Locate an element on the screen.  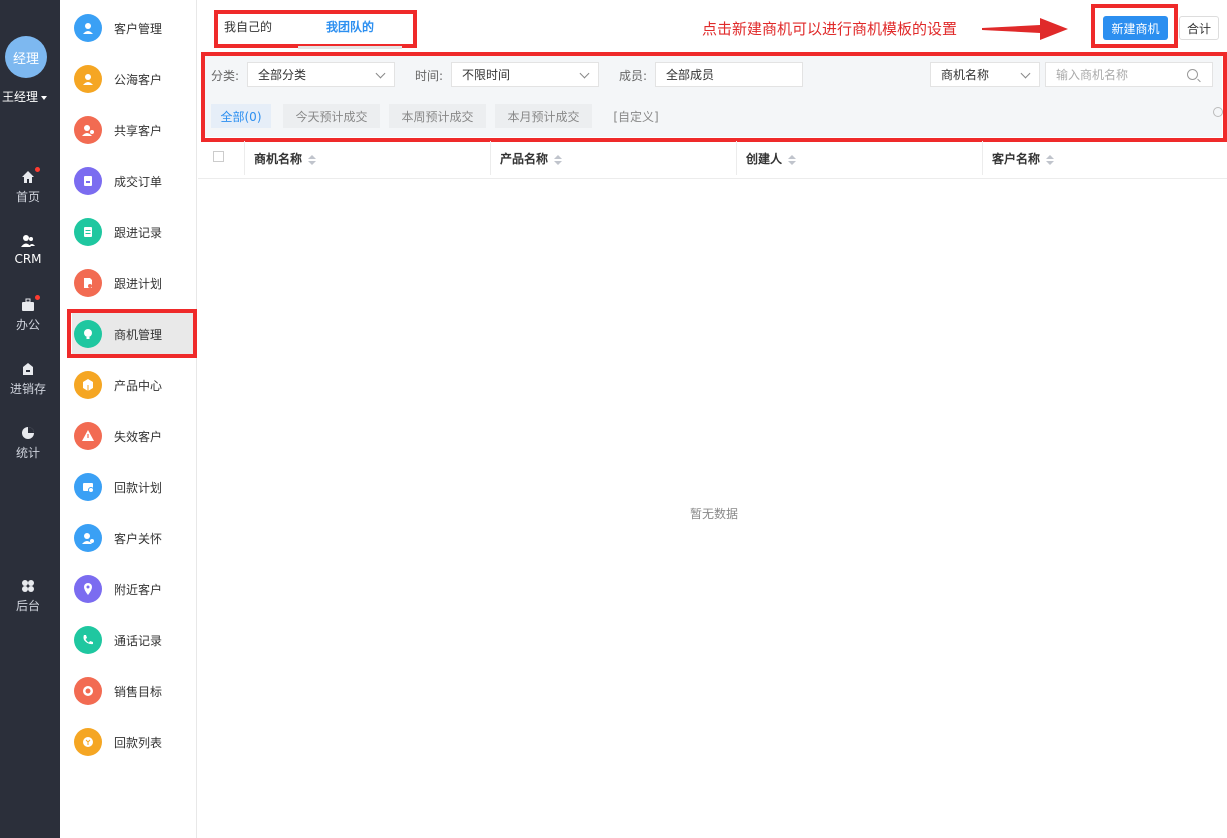
submenu-item-label: 回款列表 is located at coordinates (138, 742).